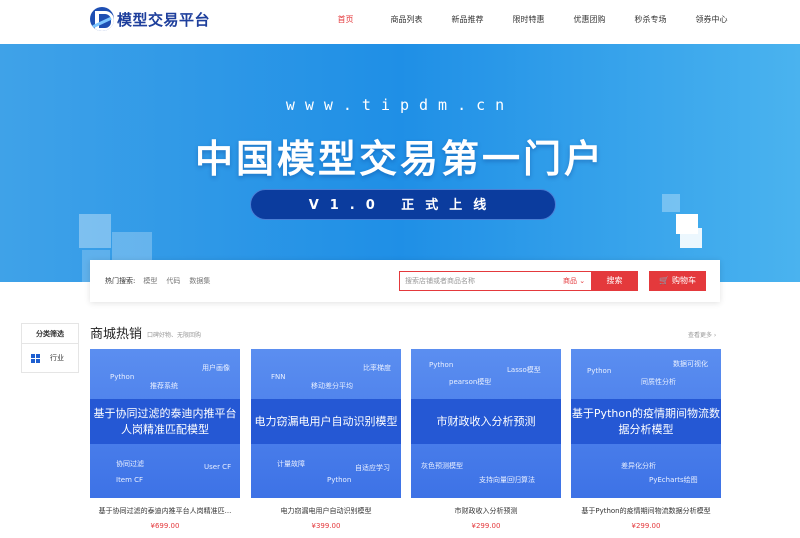 The width and height of the screenshot is (800, 538). What do you see at coordinates (326, 526) in the screenshot?
I see `product-price: ¥399.00` at bounding box center [326, 526].